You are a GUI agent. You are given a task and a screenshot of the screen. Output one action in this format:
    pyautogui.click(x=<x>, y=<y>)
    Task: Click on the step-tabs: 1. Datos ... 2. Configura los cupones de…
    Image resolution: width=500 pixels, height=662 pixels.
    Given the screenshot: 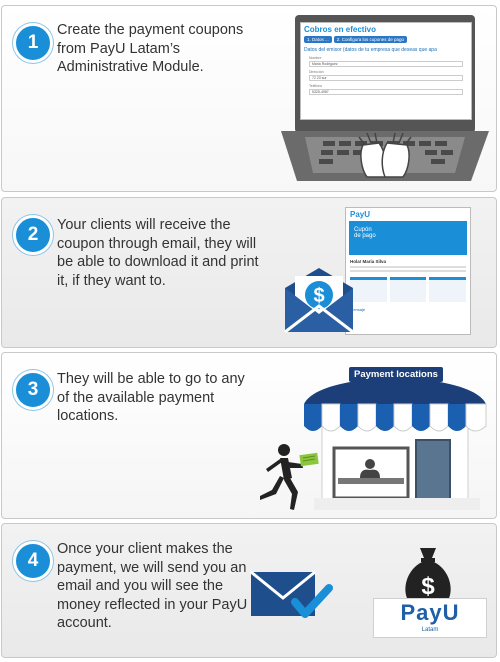 What is the action you would take?
    pyautogui.click(x=386, y=39)
    